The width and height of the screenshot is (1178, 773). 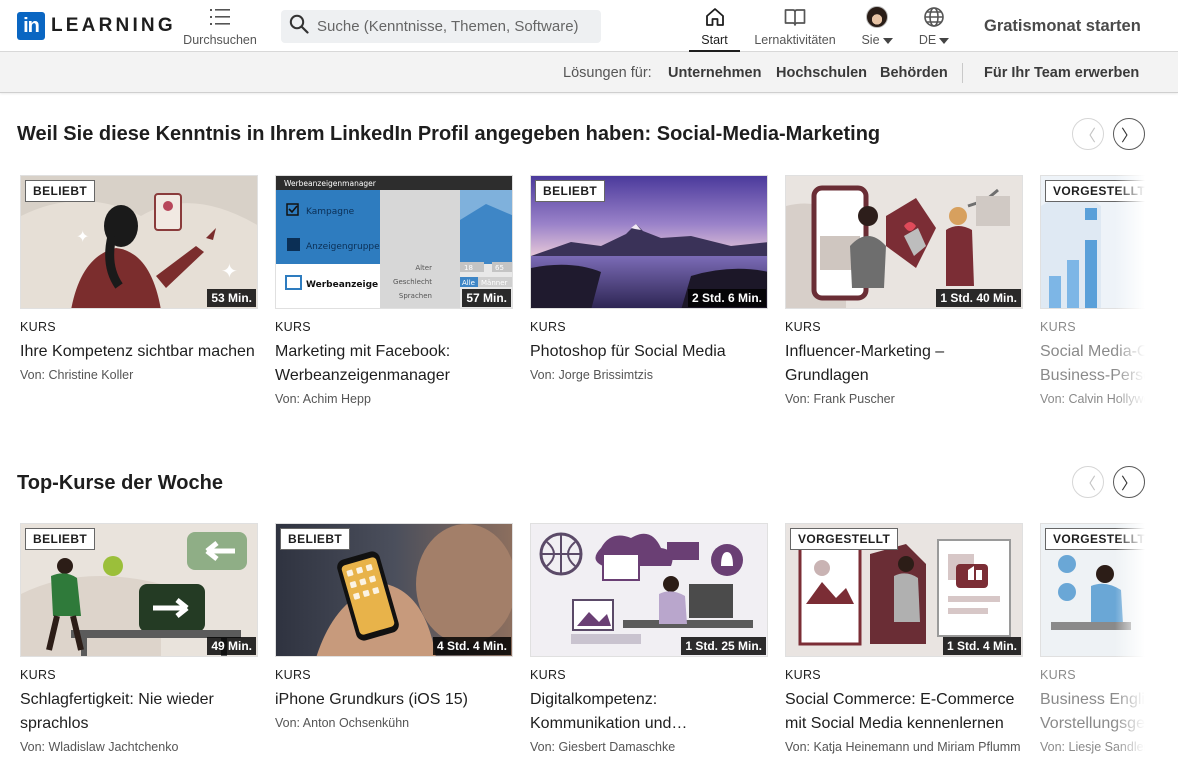 What do you see at coordinates (795, 17) in the screenshot?
I see `book-icon` at bounding box center [795, 17].